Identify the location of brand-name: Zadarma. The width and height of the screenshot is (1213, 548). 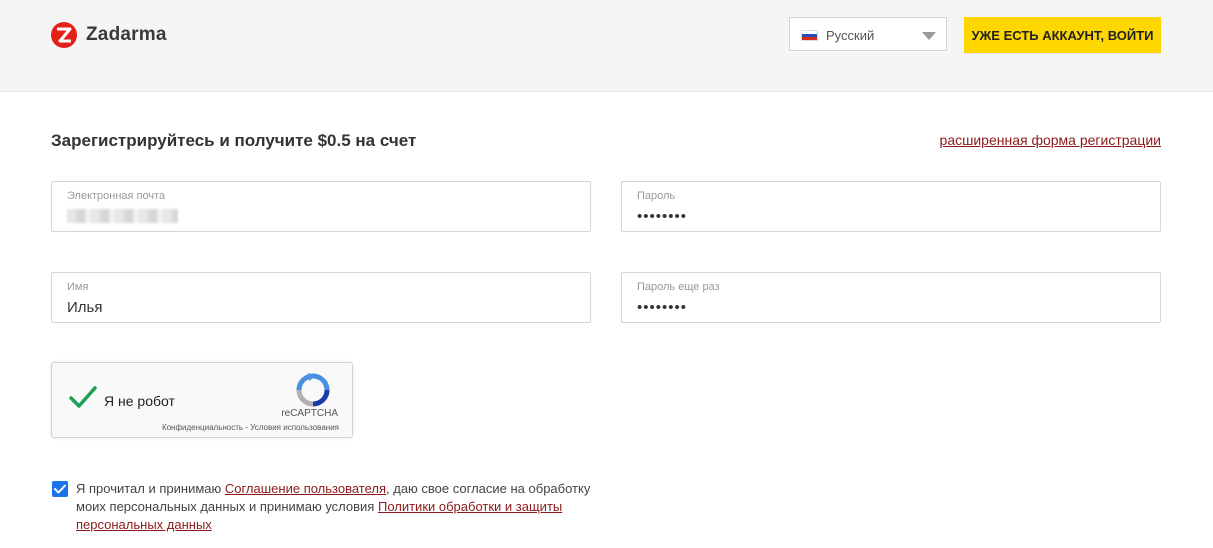
(126, 34).